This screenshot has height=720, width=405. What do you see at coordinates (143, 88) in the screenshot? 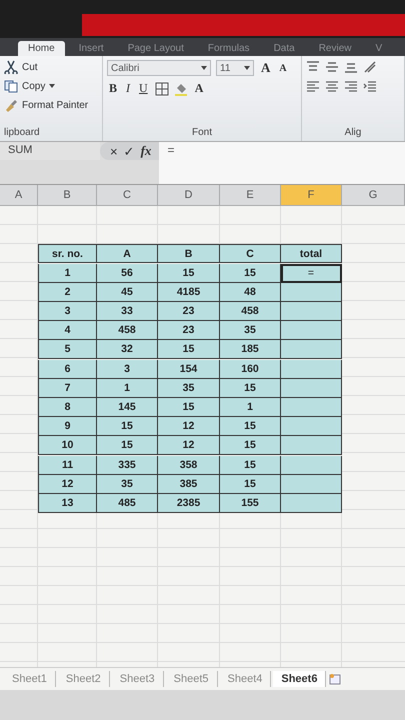
I see `underline-button: U` at bounding box center [143, 88].